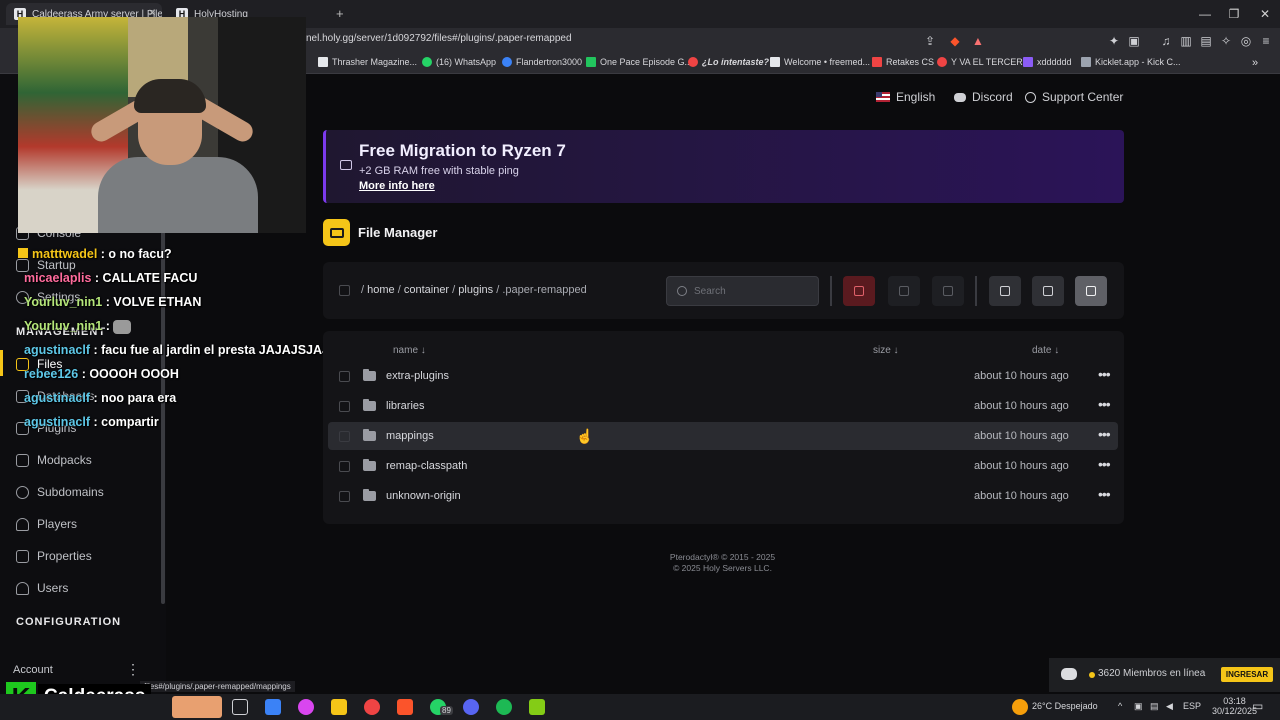 This screenshot has height=720, width=1280. Describe the element at coordinates (340, 13) in the screenshot. I see `new-tab-icon: +` at that location.